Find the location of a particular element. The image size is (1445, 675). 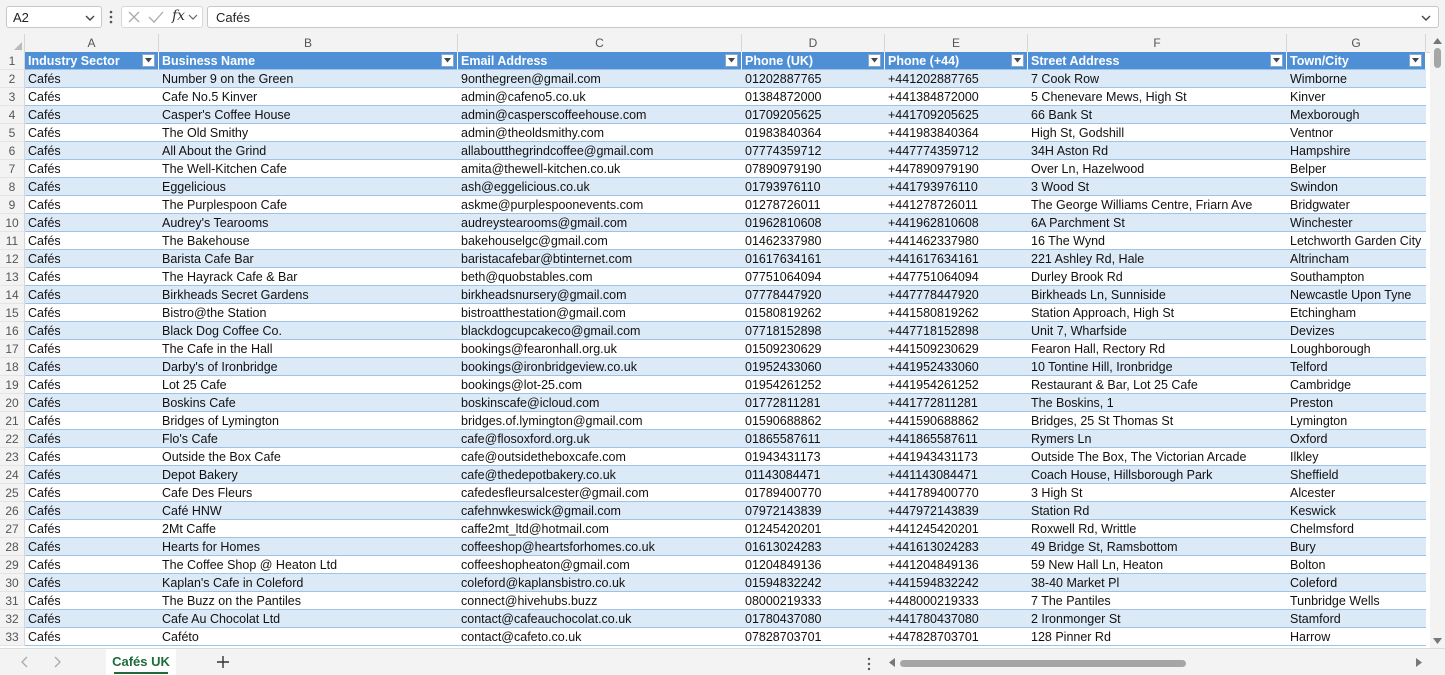

horizontal-scrollbar is located at coordinates (1155, 663).